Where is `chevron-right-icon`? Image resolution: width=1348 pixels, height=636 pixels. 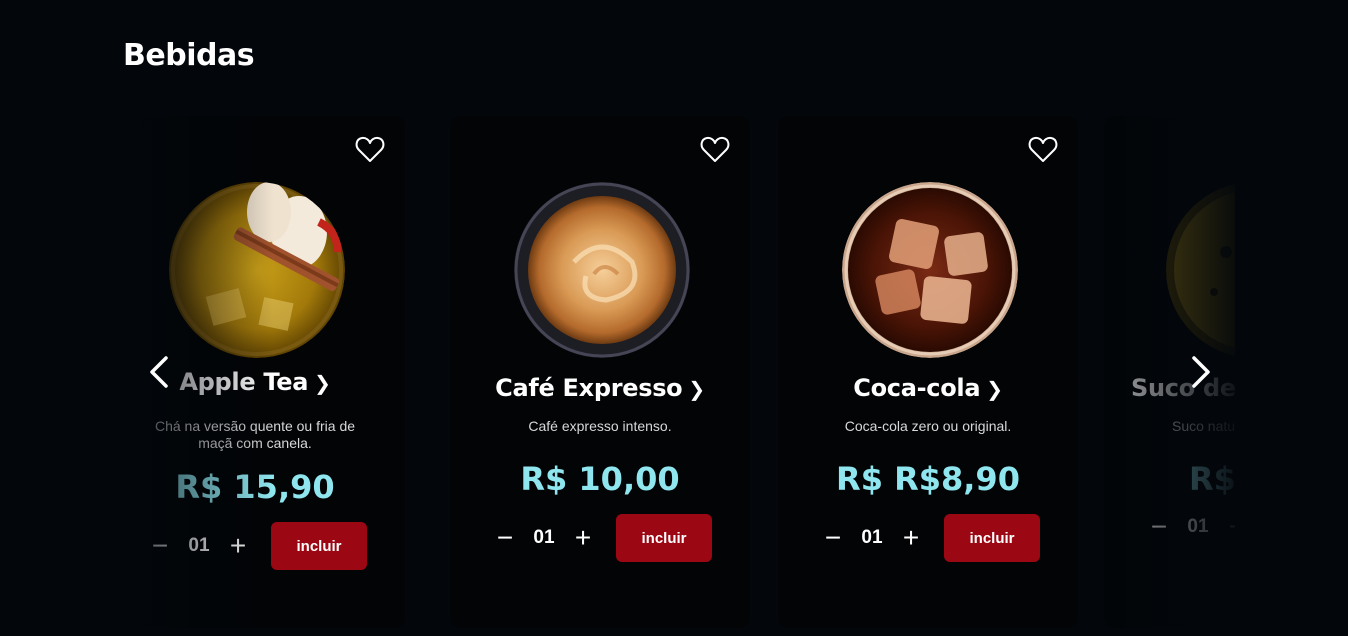
chevron-right-icon is located at coordinates (1200, 372).